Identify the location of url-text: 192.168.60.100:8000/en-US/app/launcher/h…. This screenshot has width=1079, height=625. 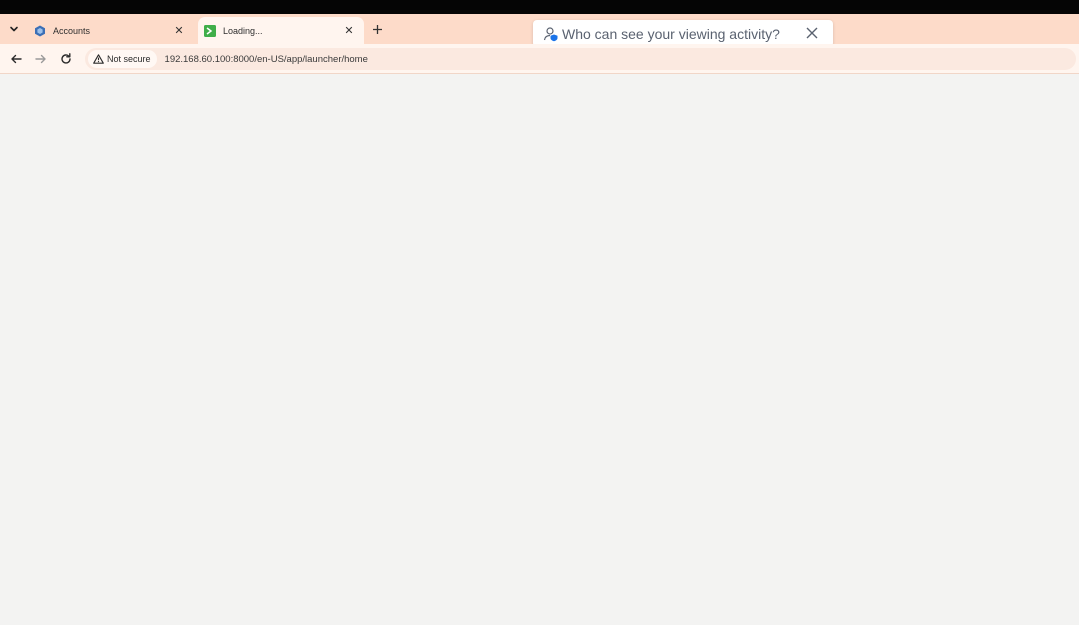
(266, 59).